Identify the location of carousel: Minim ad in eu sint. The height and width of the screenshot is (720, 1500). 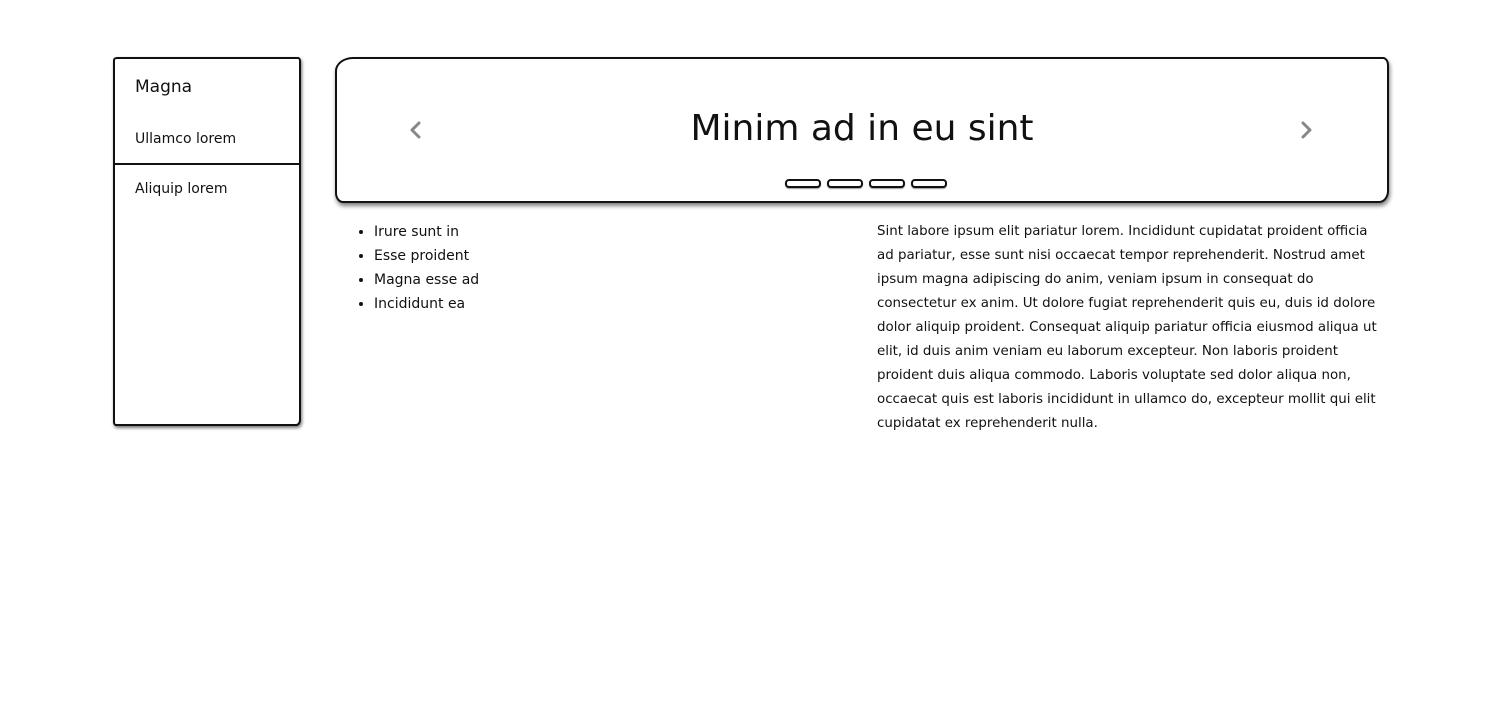
(862, 130).